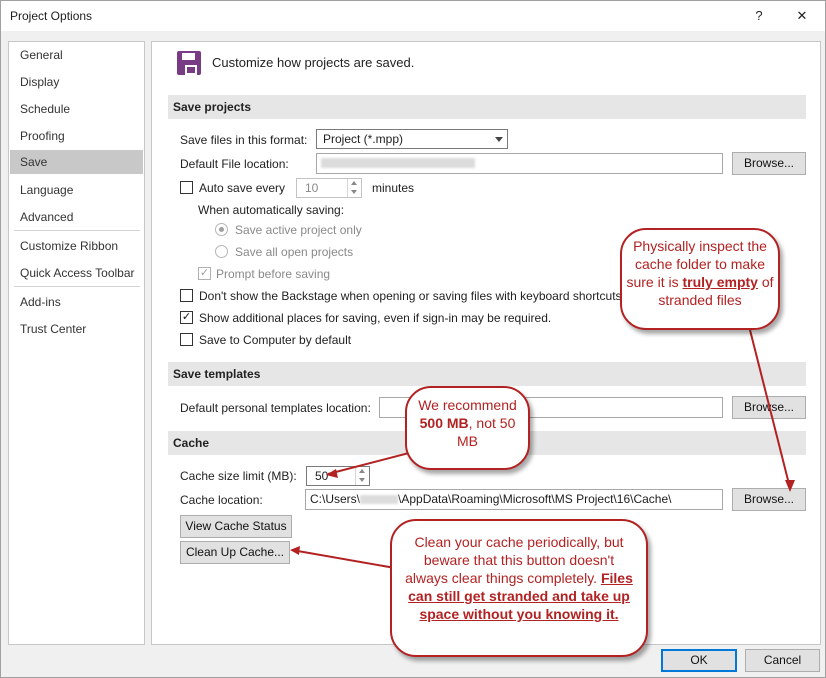  I want to click on nav-item-save: Save, so click(76, 162).